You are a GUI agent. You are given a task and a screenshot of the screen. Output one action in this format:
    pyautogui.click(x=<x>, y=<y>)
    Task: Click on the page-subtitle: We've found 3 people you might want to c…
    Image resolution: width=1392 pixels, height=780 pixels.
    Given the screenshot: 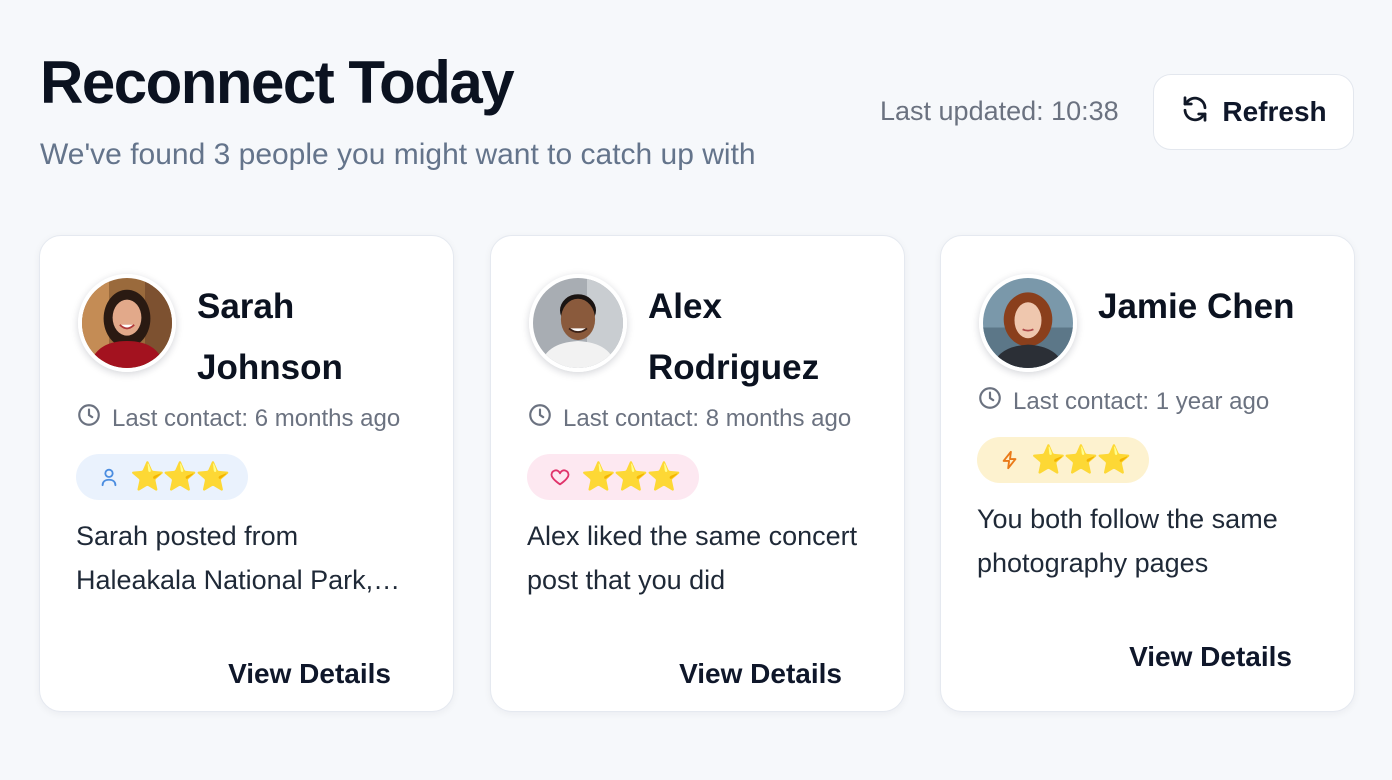 What is the action you would take?
    pyautogui.click(x=398, y=154)
    